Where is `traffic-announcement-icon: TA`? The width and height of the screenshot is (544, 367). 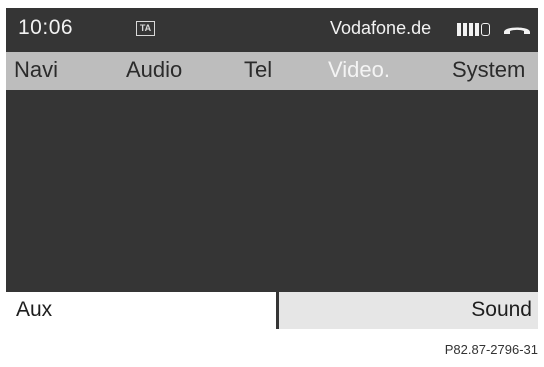
traffic-announcement-icon: TA is located at coordinates (145, 28).